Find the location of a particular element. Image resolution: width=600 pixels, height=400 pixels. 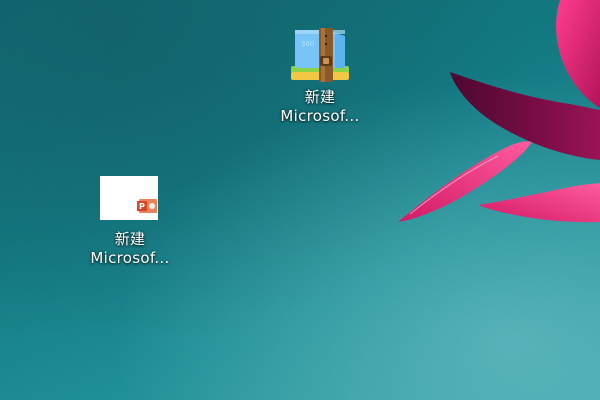

svg-text: 360 is located at coordinates (307, 44).